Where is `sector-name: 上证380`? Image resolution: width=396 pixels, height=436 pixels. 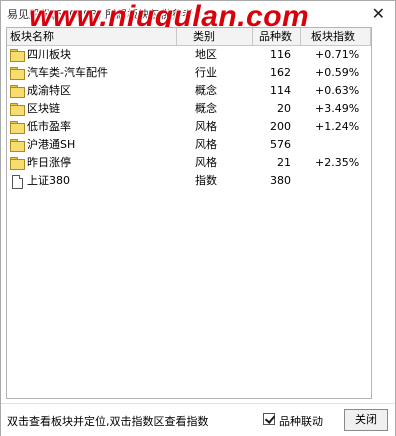
sector-name: 上证380 is located at coordinates (48, 180).